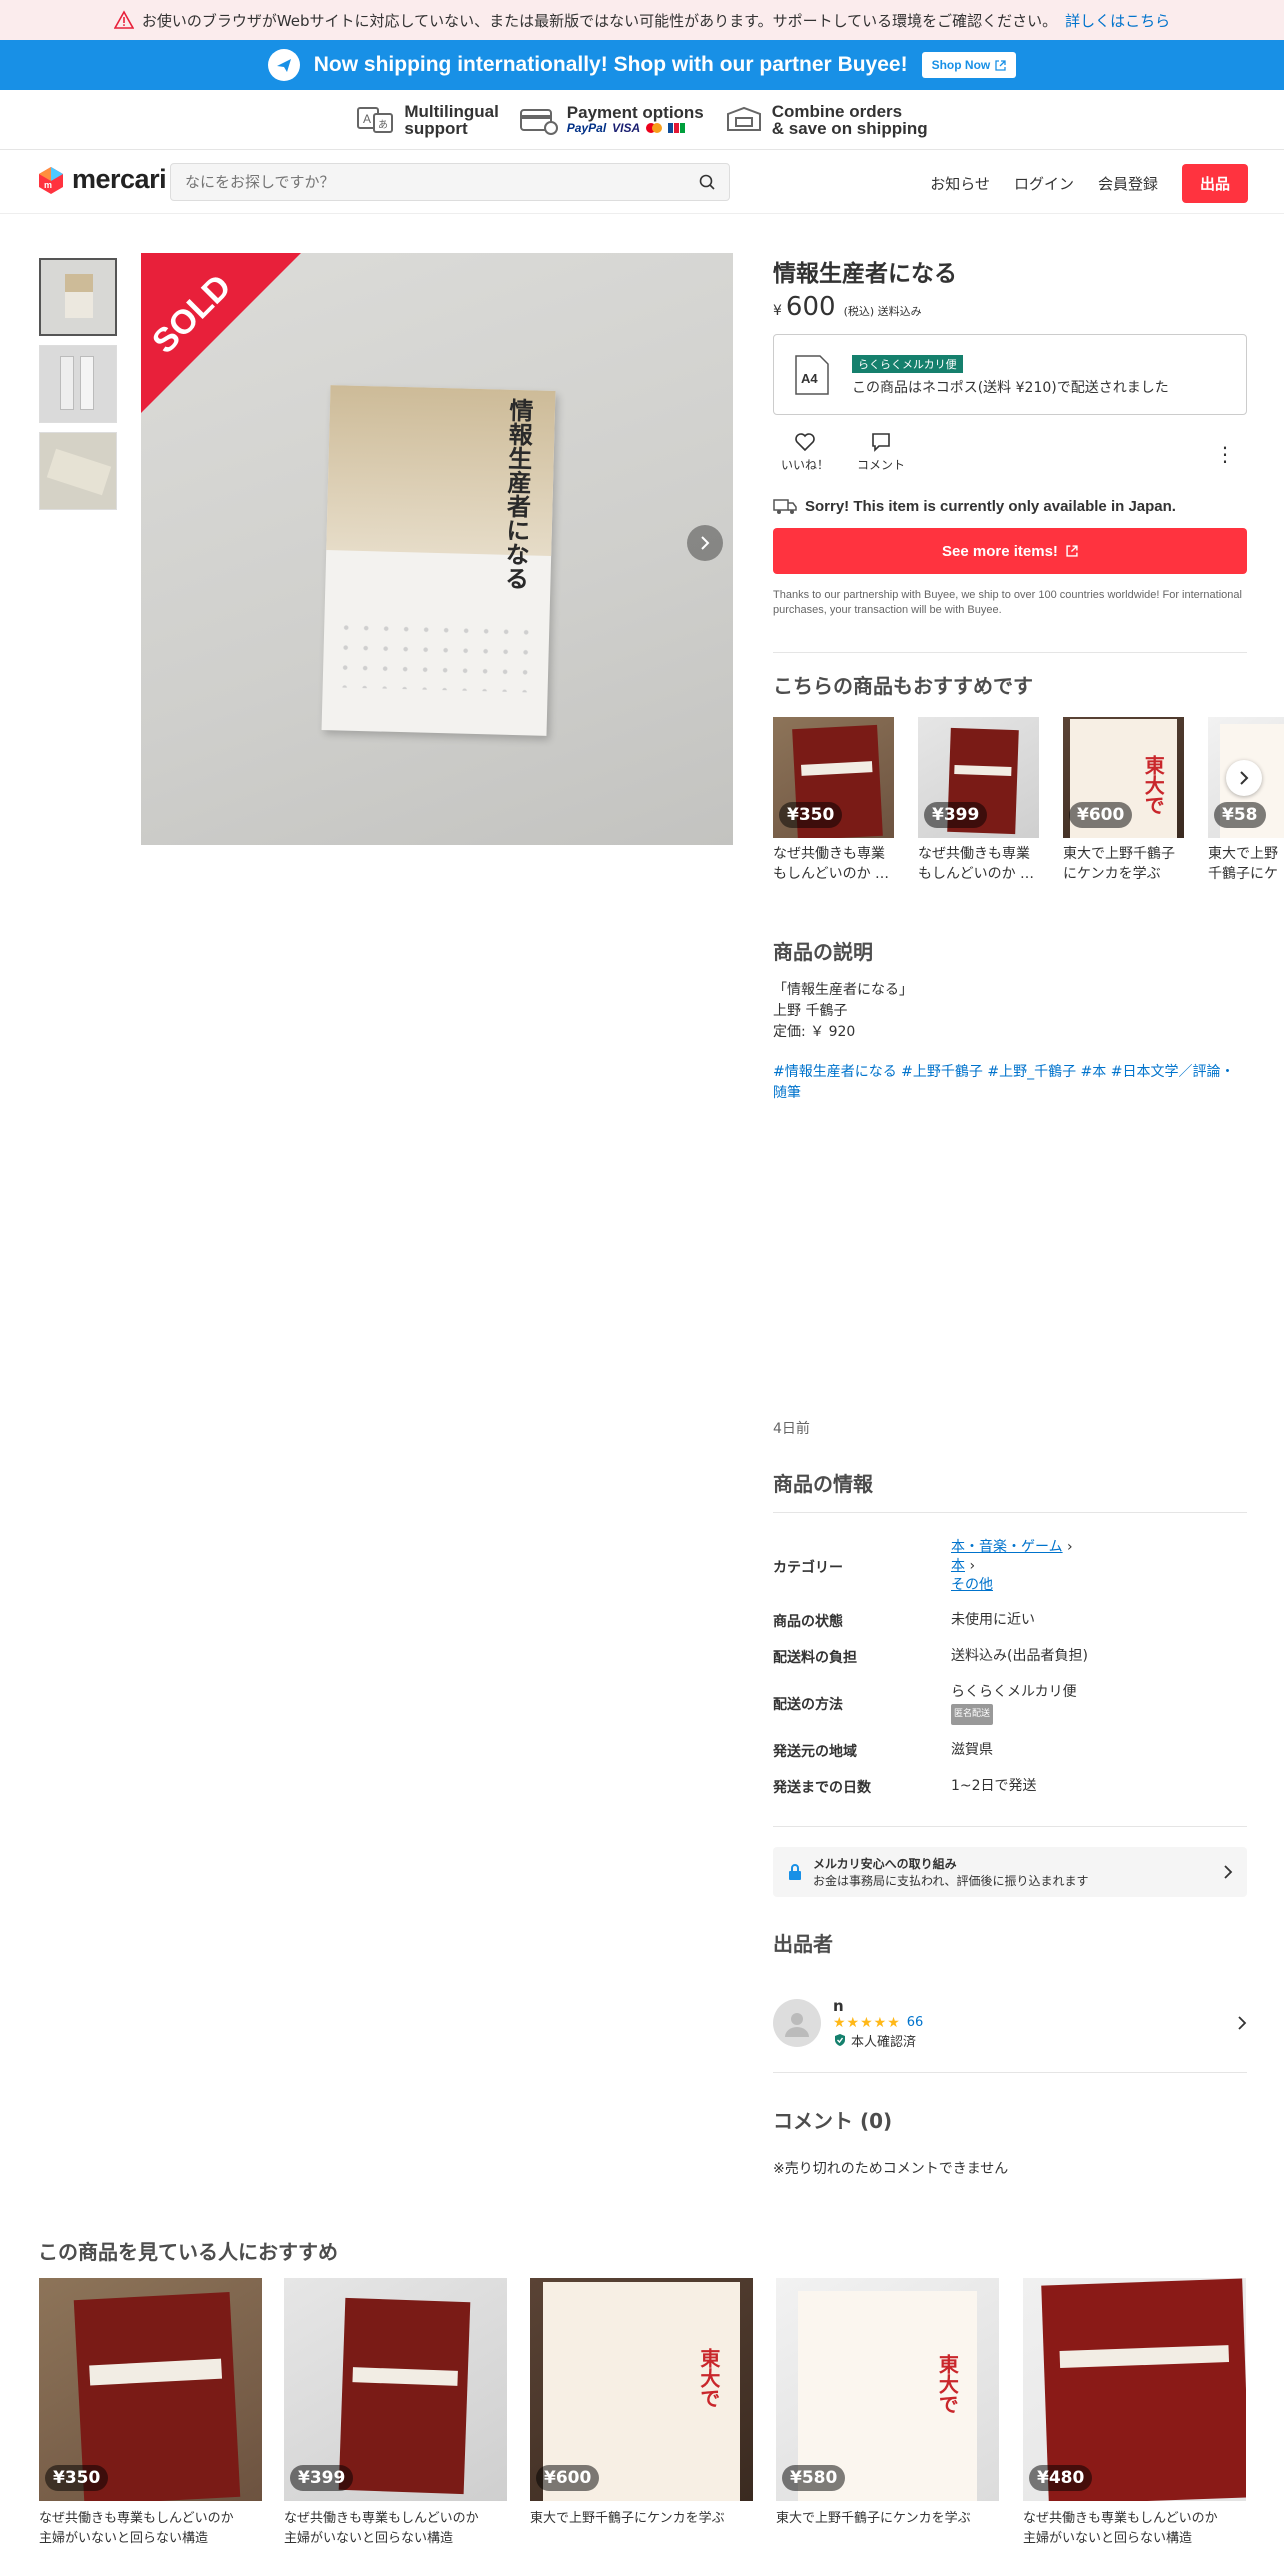  I want to click on mercari-logo: m mercari, so click(101, 179).